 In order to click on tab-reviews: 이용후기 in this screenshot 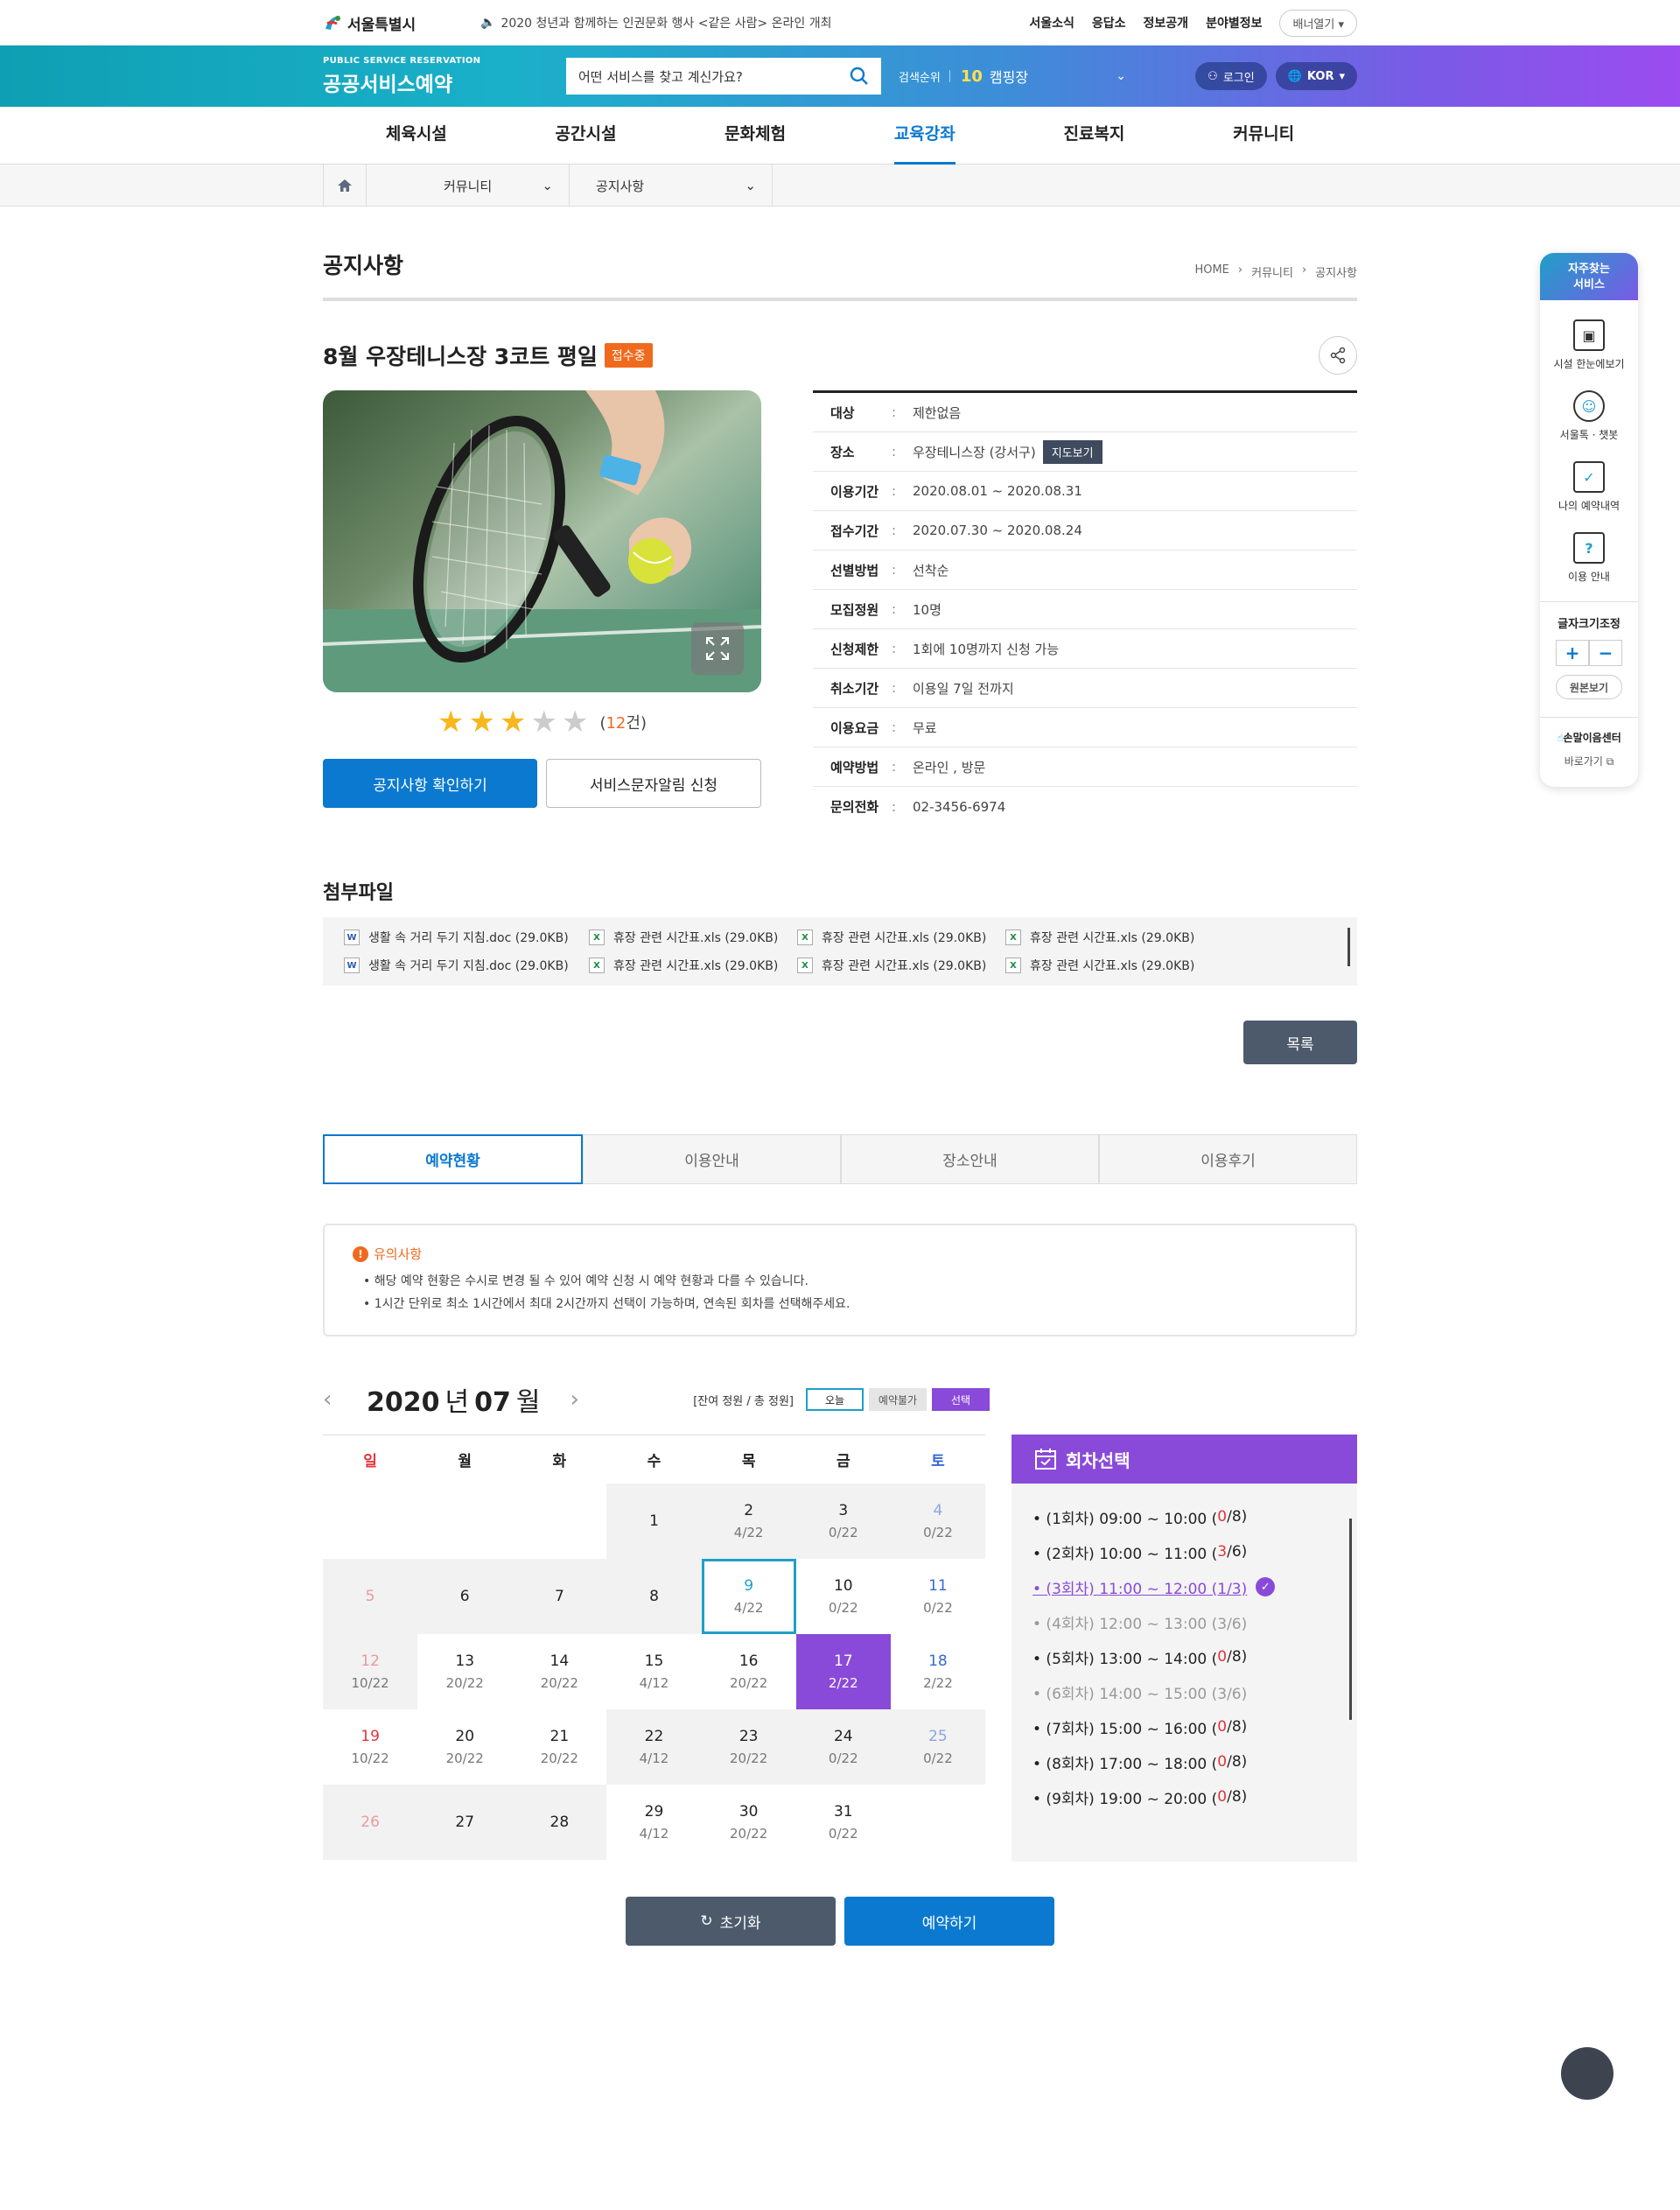, I will do `click(1228, 1159)`.